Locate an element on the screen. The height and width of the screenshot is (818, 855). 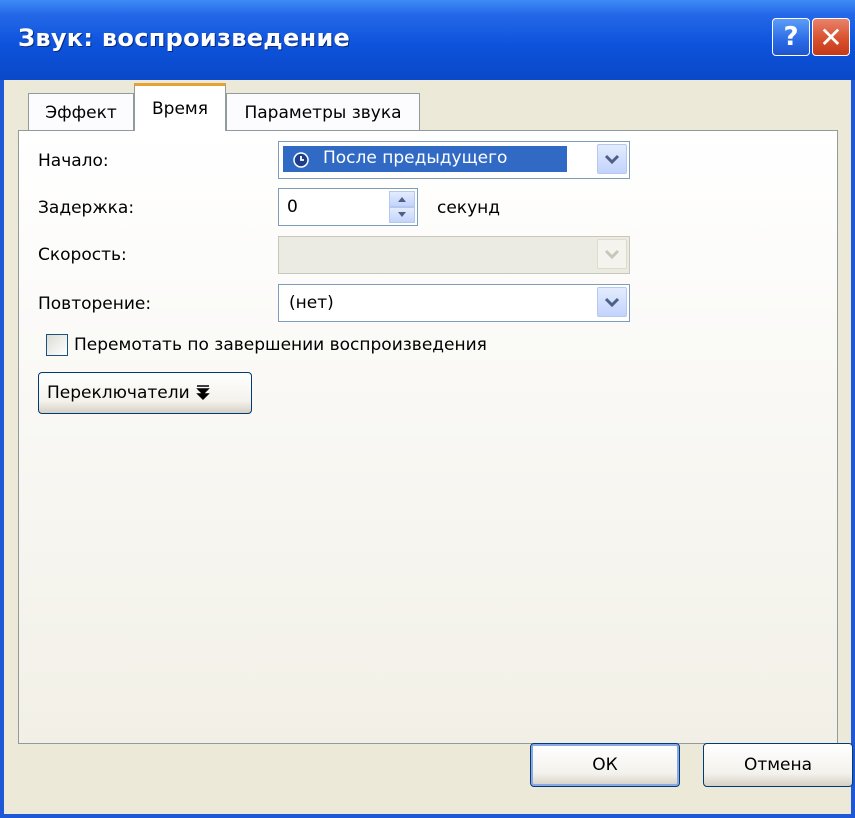
start-select-value: После предыдущего is located at coordinates (415, 158).